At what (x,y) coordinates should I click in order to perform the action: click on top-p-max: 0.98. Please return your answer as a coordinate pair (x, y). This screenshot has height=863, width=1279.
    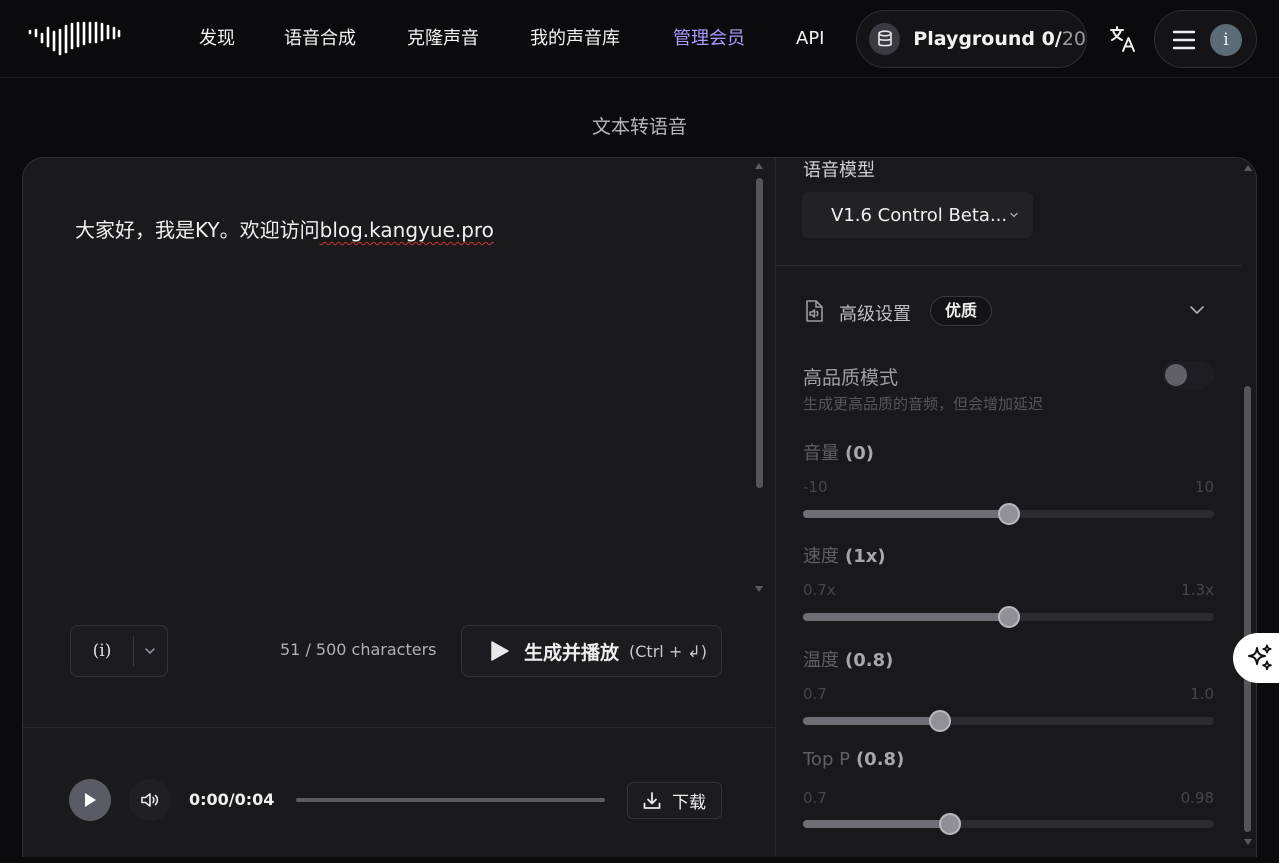
    Looking at the image, I should click on (1197, 798).